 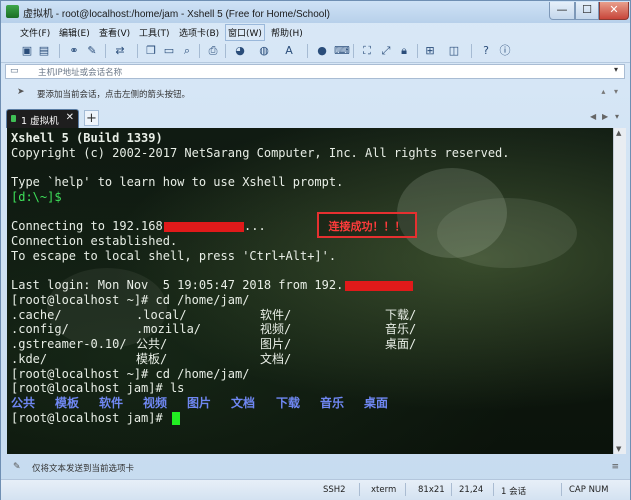 What do you see at coordinates (618, 449) in the screenshot?
I see `scroll-down-icon: ▼` at bounding box center [618, 449].